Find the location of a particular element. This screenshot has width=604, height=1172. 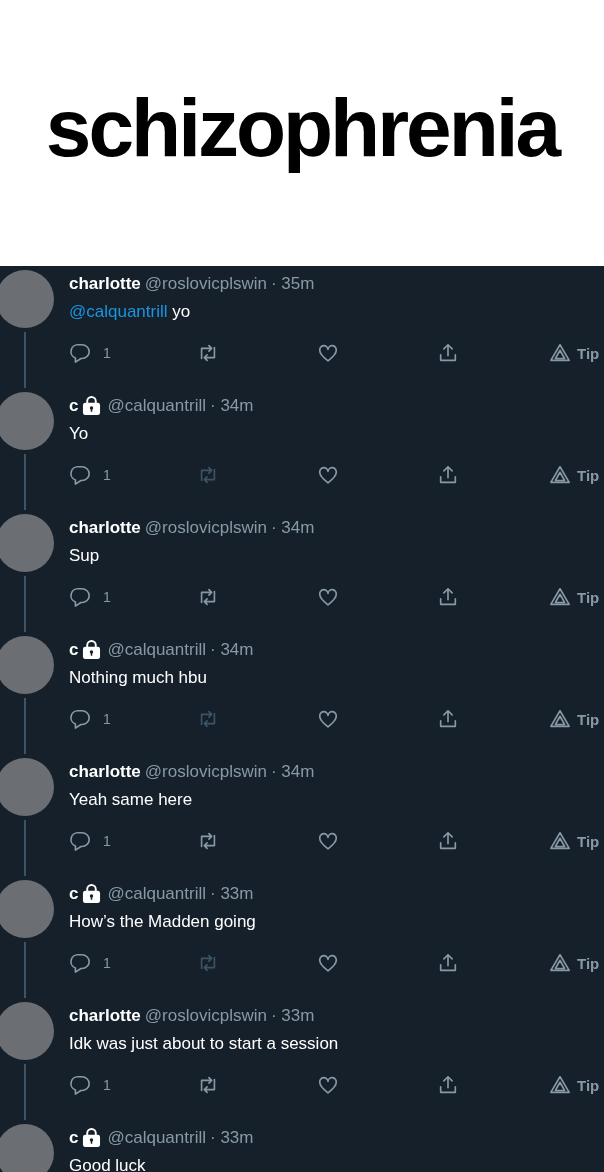

mention-link: @calquantrill is located at coordinates (118, 311).